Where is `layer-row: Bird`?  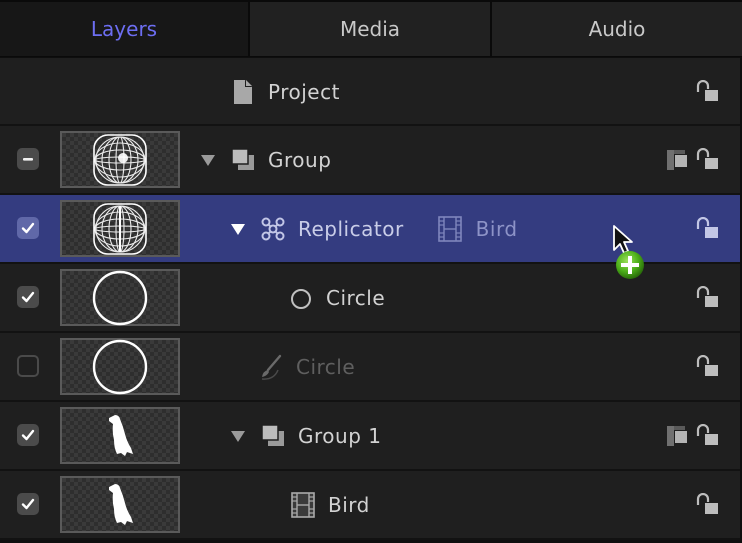 layer-row: Bird is located at coordinates (370, 505).